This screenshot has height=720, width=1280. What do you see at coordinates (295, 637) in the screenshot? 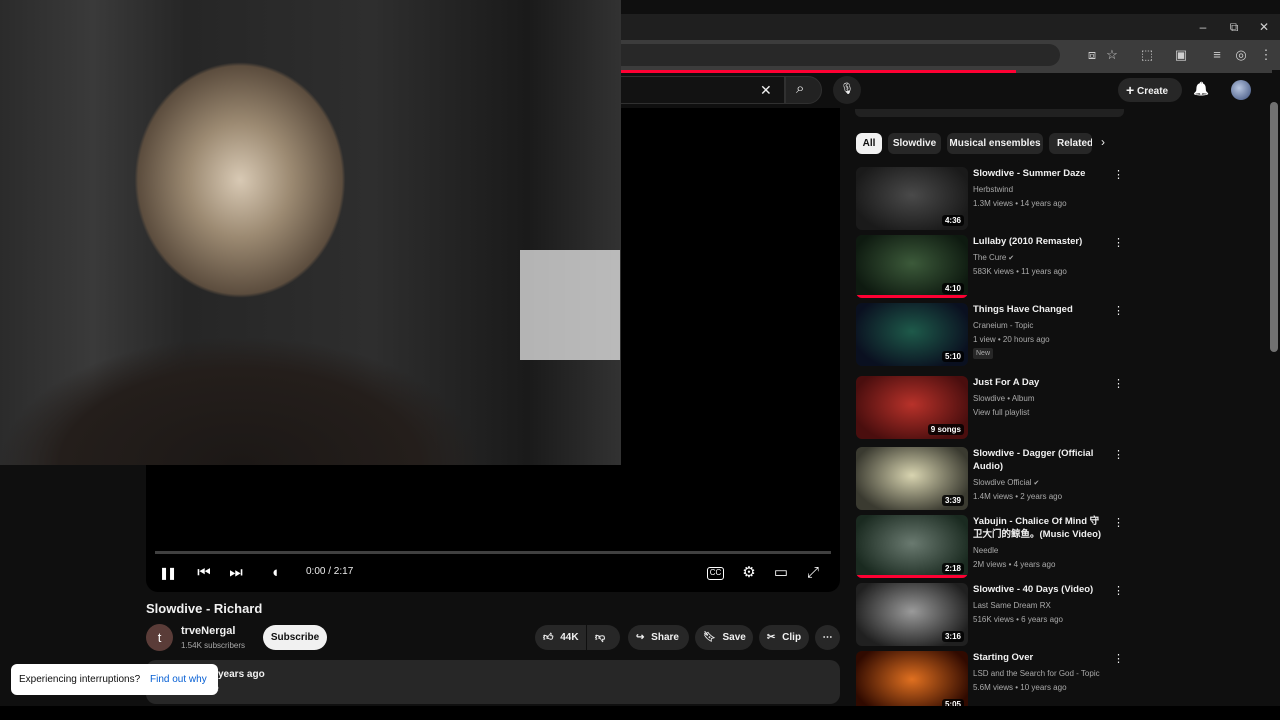
I see `subscribe-button: Subscribe` at bounding box center [295, 637].